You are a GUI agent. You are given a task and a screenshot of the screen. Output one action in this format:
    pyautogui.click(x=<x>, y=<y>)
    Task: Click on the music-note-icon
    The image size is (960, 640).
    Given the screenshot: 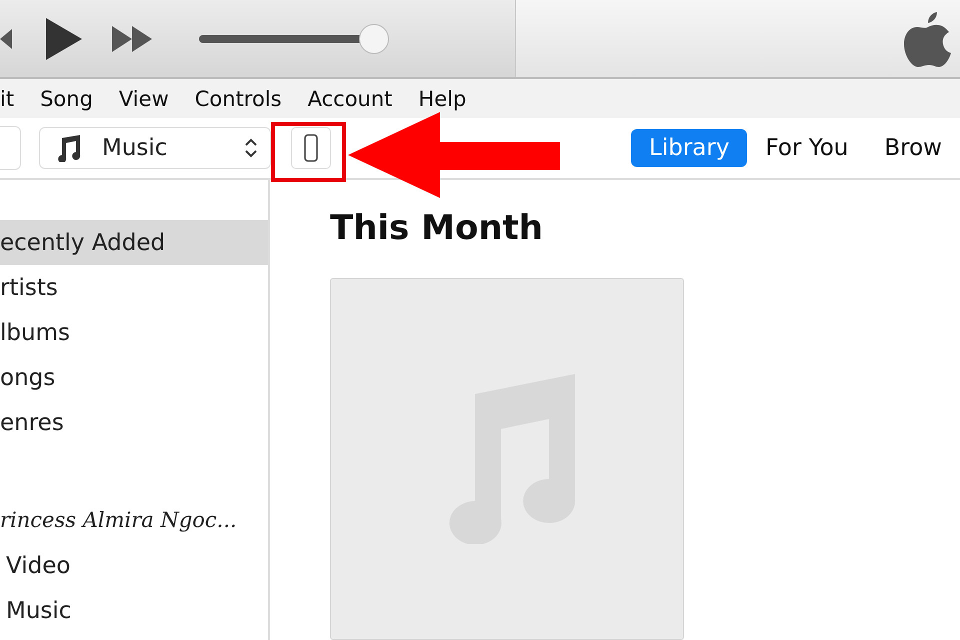 What is the action you would take?
    pyautogui.click(x=69, y=148)
    